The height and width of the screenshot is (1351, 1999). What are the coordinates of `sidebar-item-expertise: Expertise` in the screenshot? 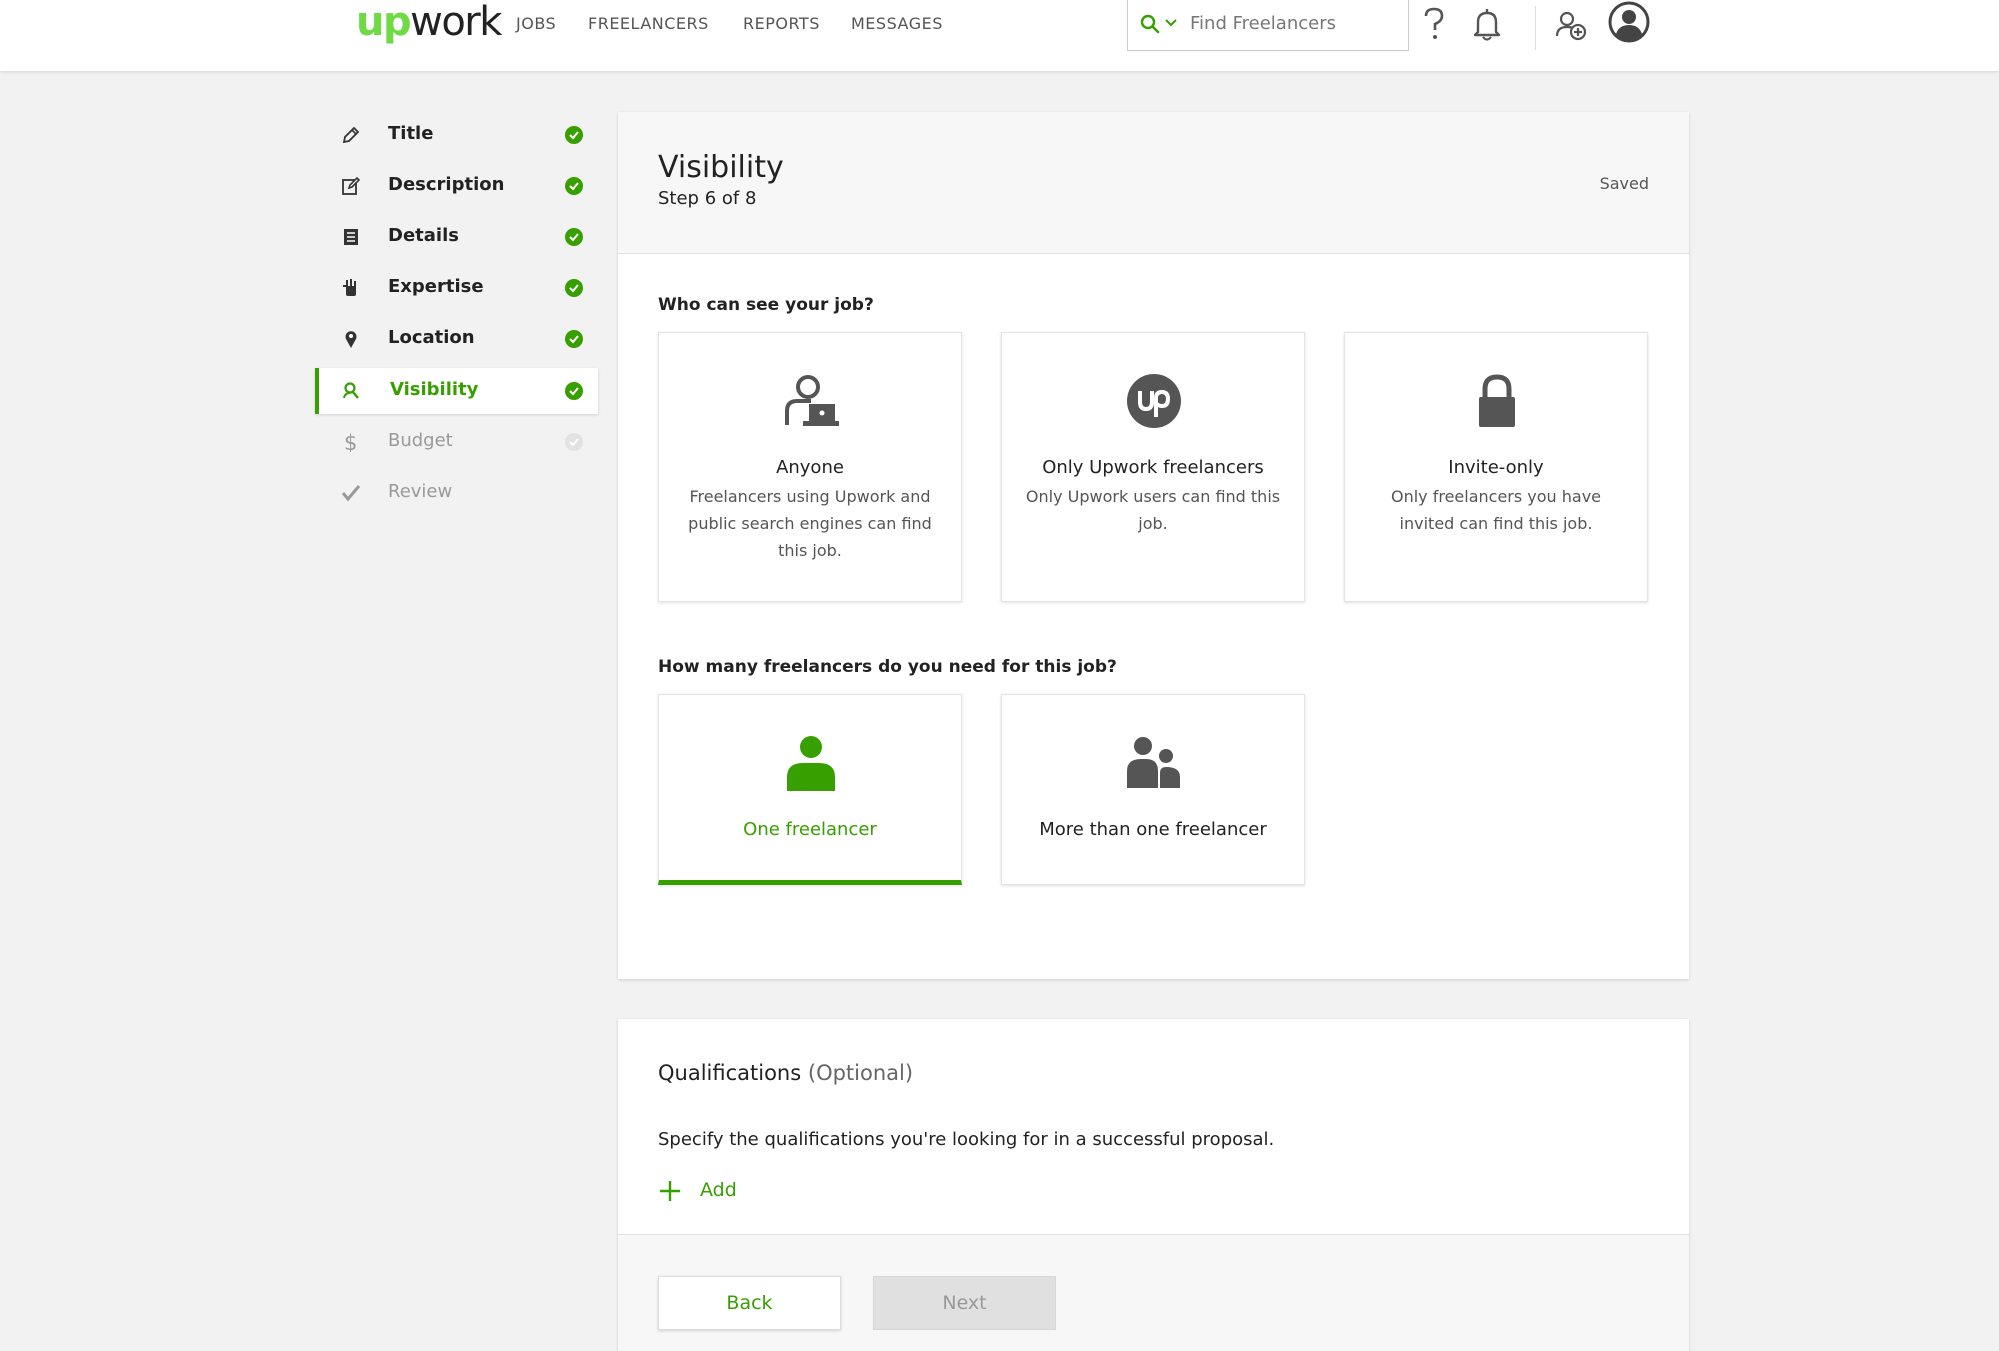 It's located at (456, 288).